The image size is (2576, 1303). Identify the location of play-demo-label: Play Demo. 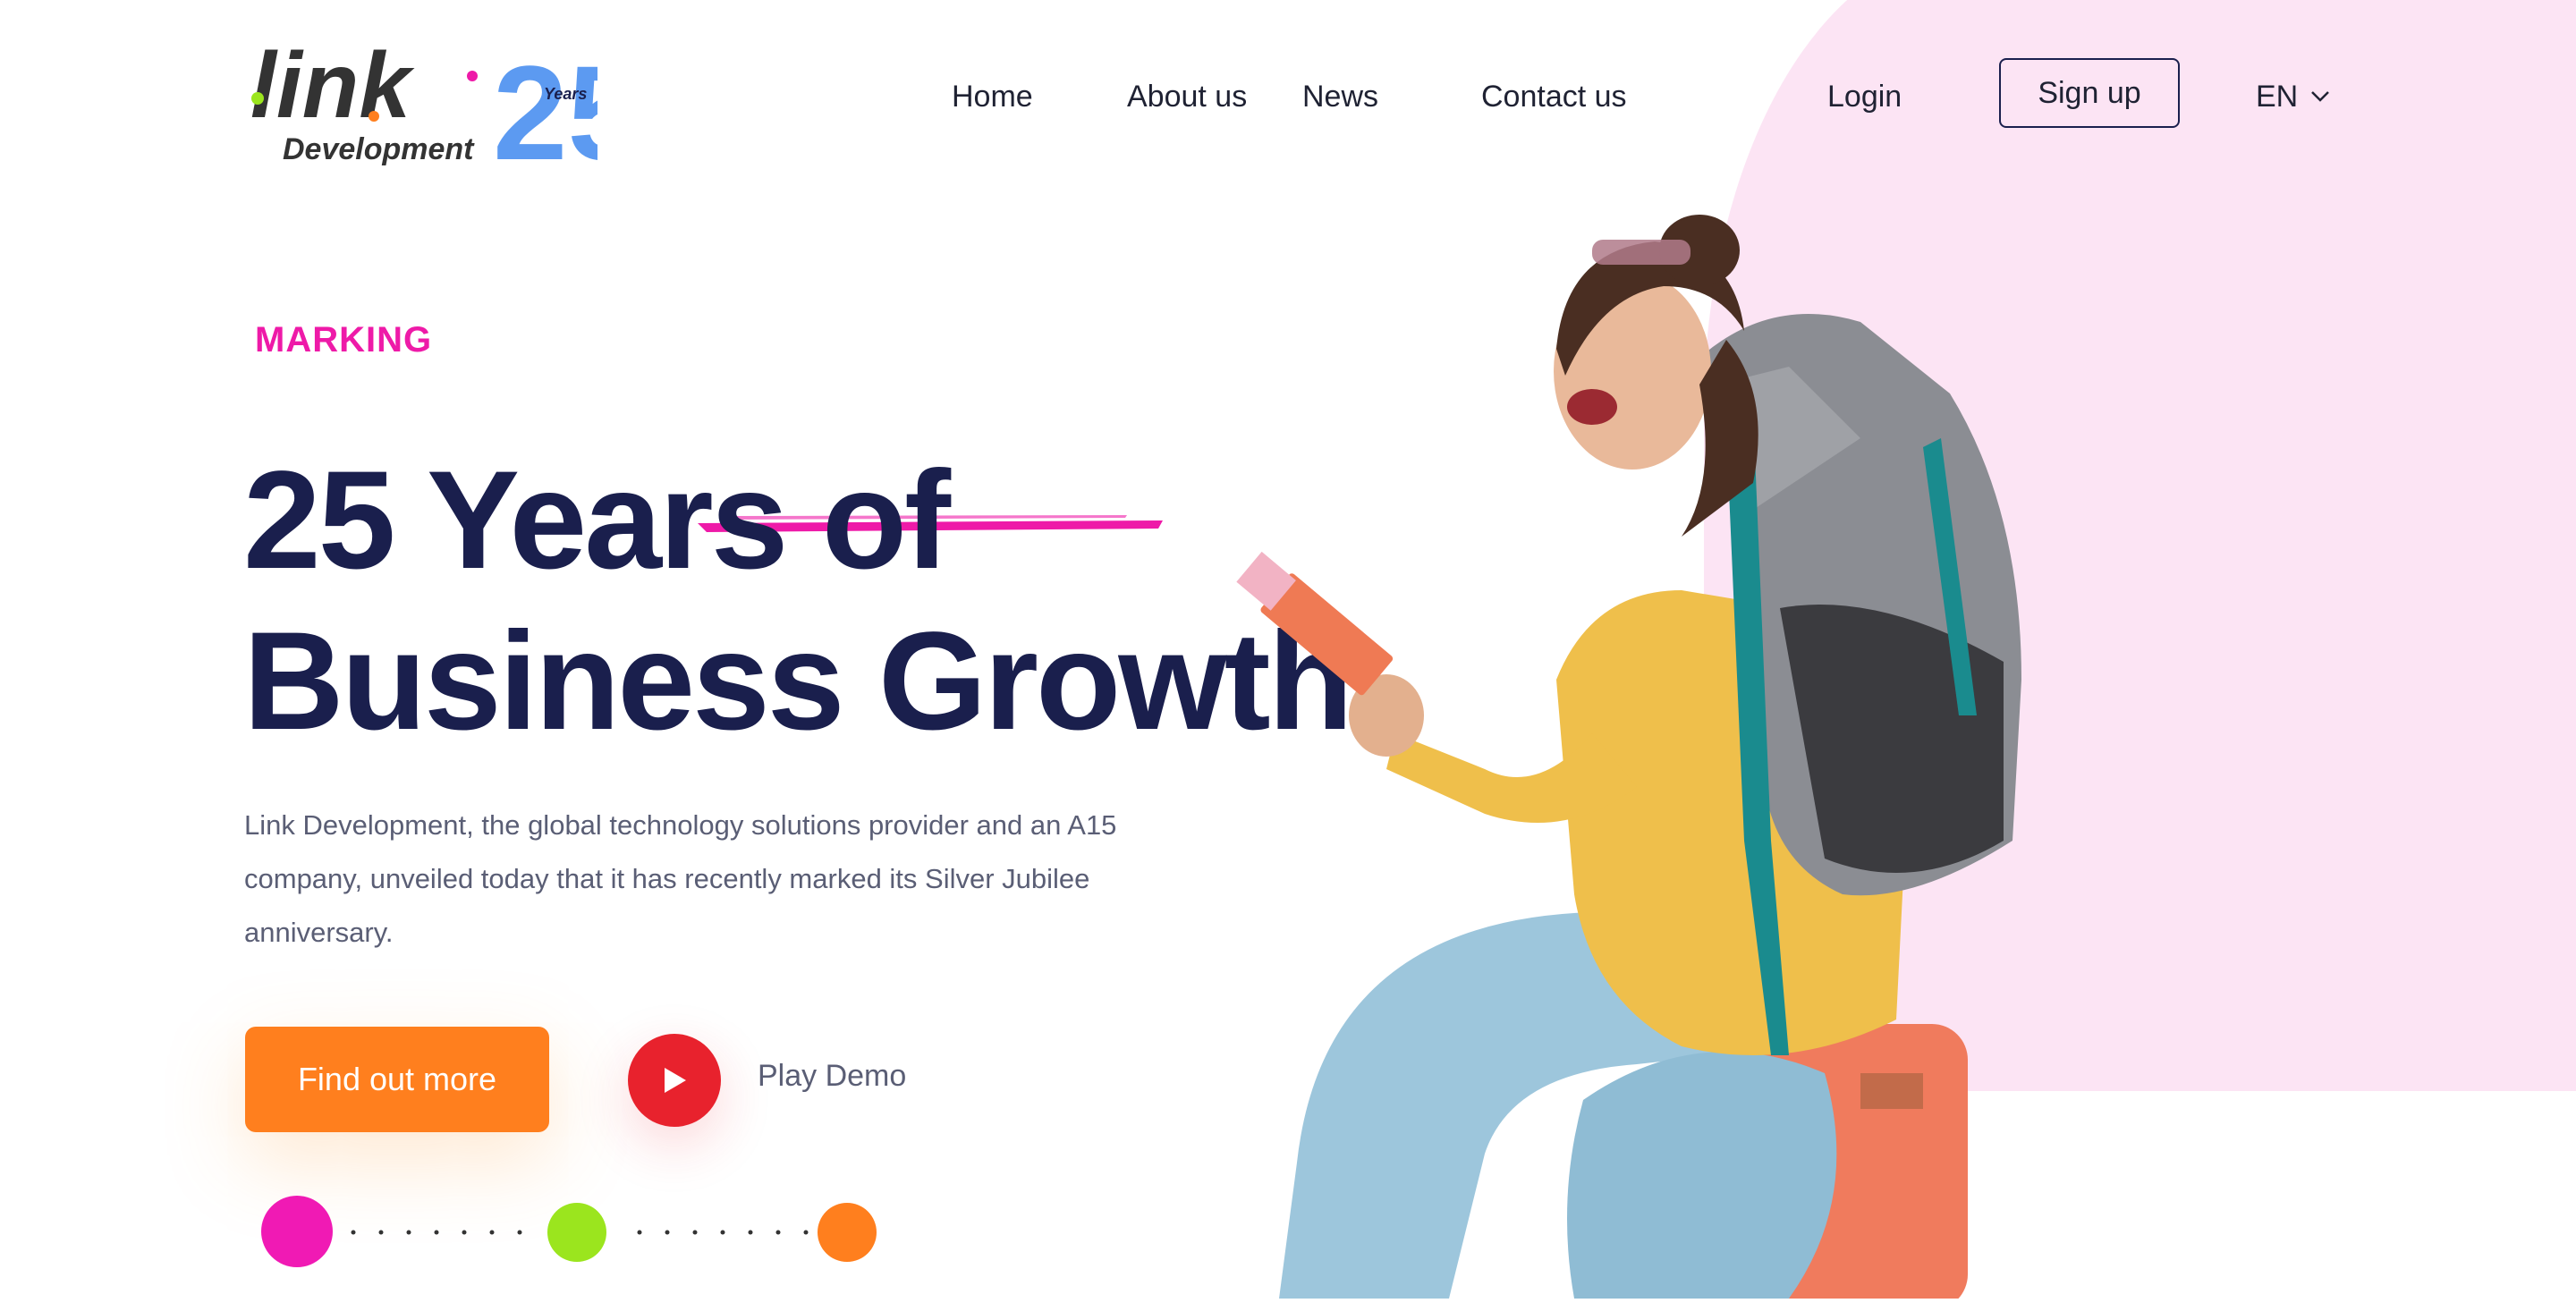
(832, 1076).